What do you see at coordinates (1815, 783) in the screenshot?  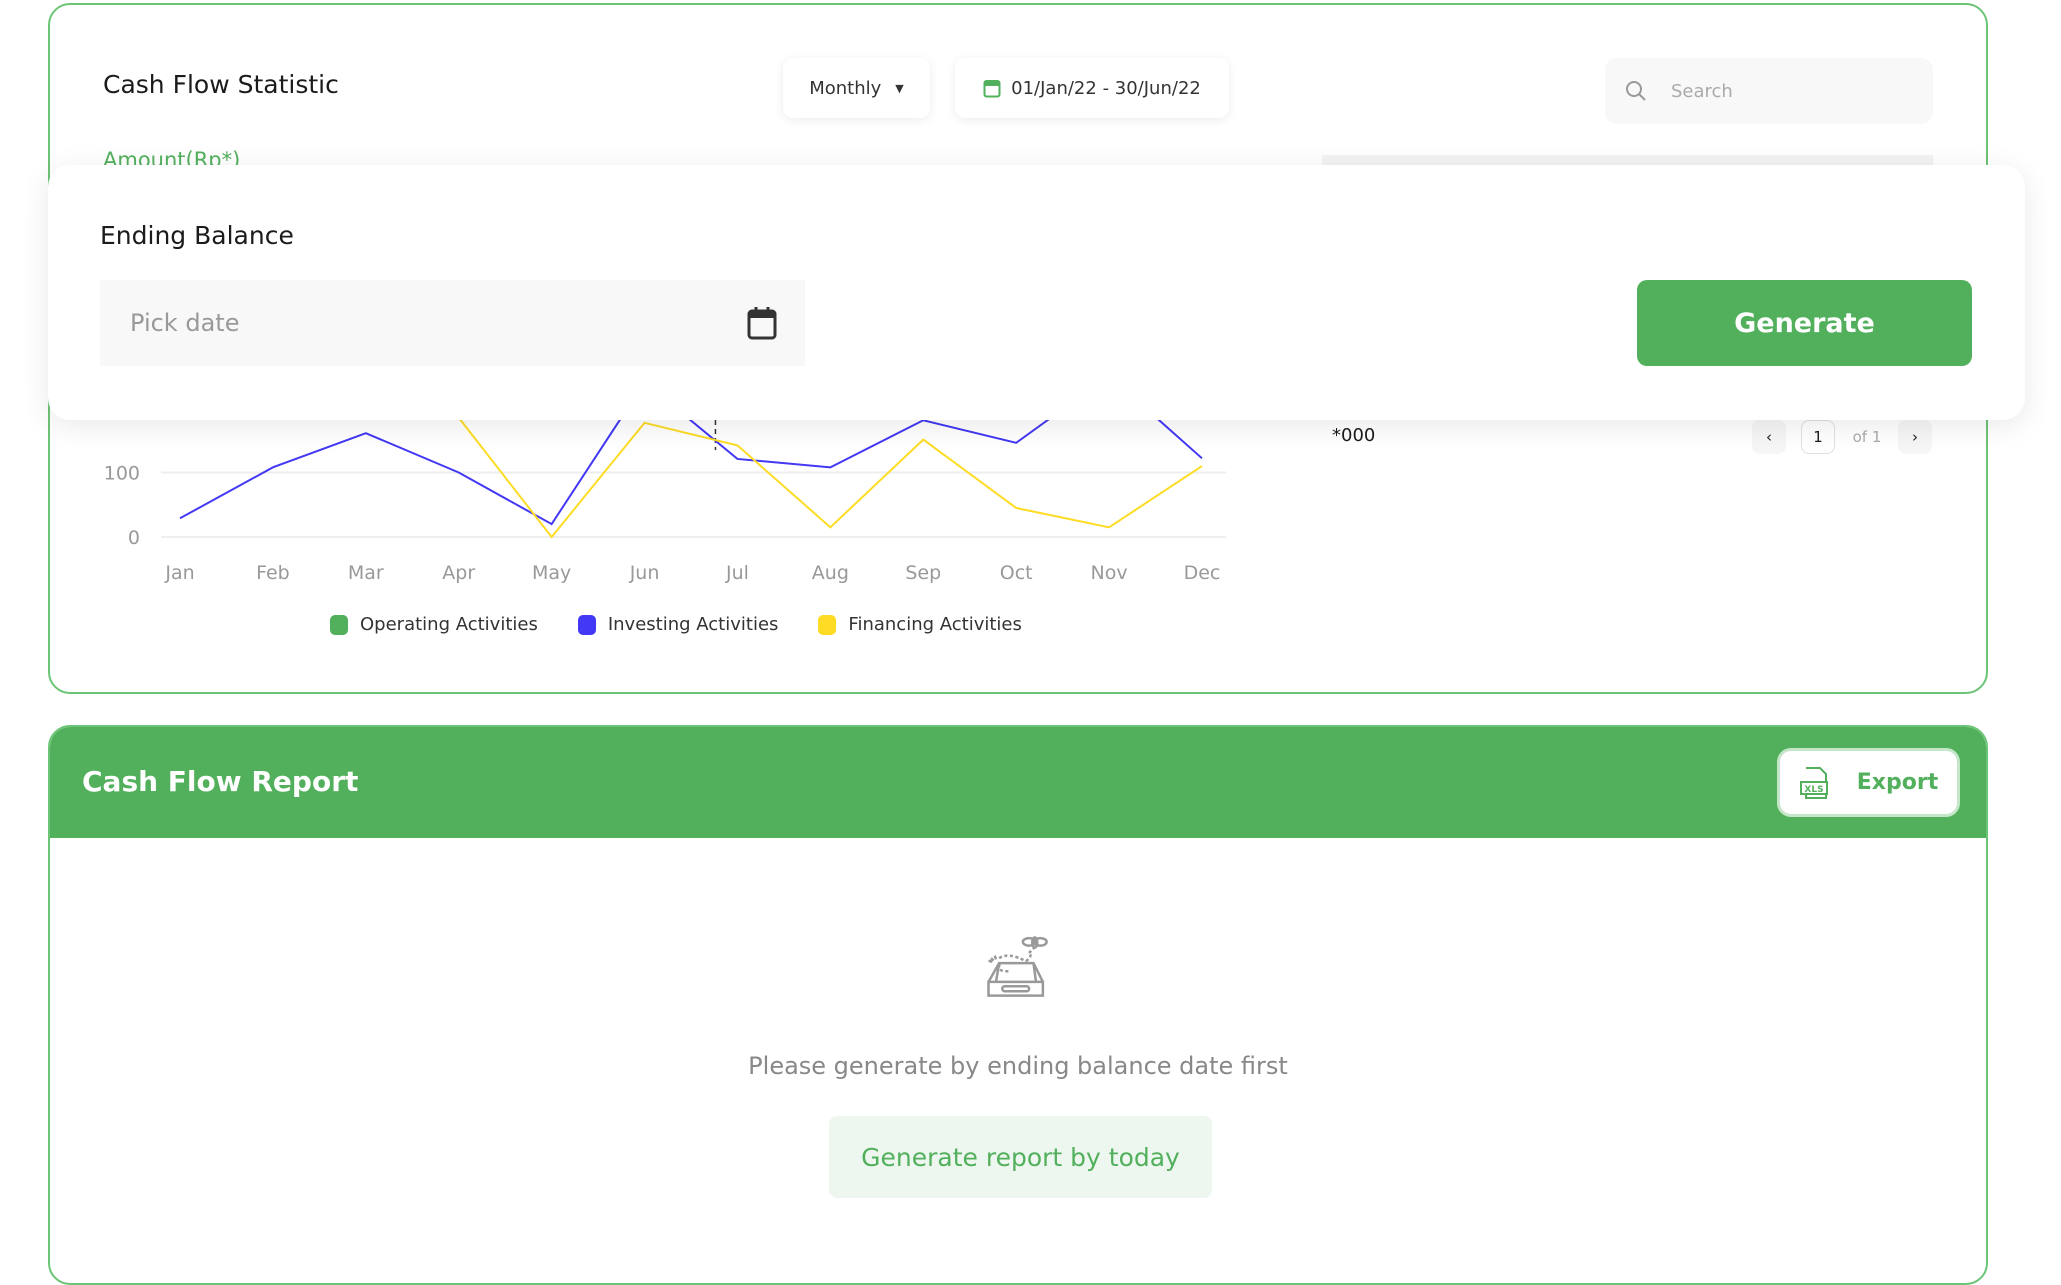 I see `xls-file-icon: XLS` at bounding box center [1815, 783].